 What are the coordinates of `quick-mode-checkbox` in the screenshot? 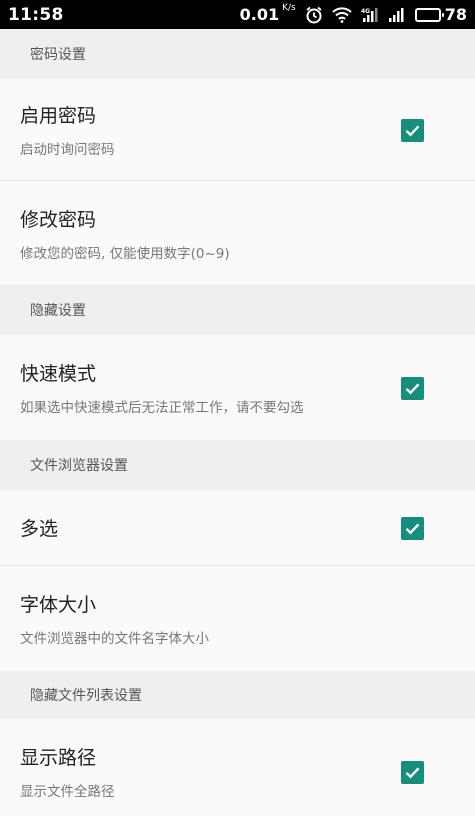 It's located at (412, 388).